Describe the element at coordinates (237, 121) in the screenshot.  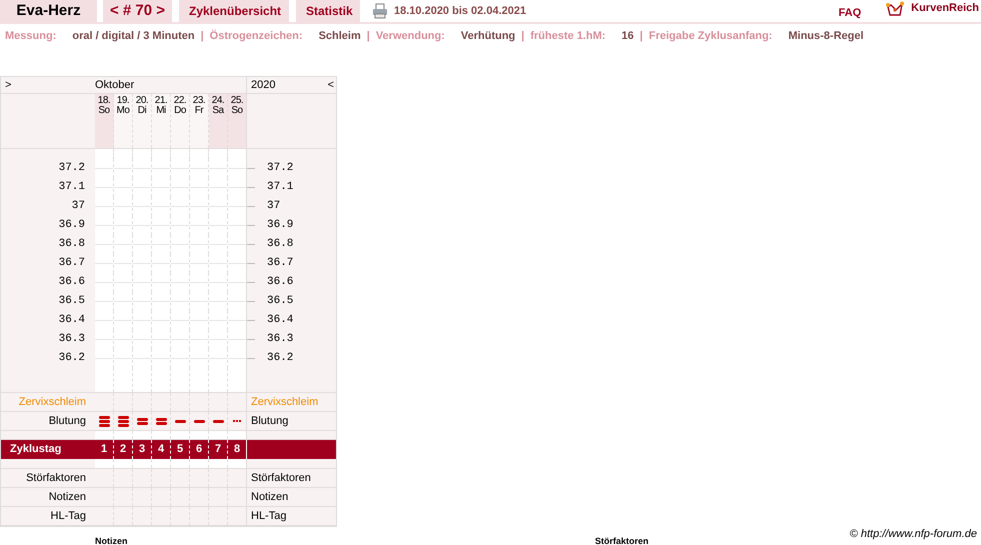
I see `day-header: 25. So` at that location.